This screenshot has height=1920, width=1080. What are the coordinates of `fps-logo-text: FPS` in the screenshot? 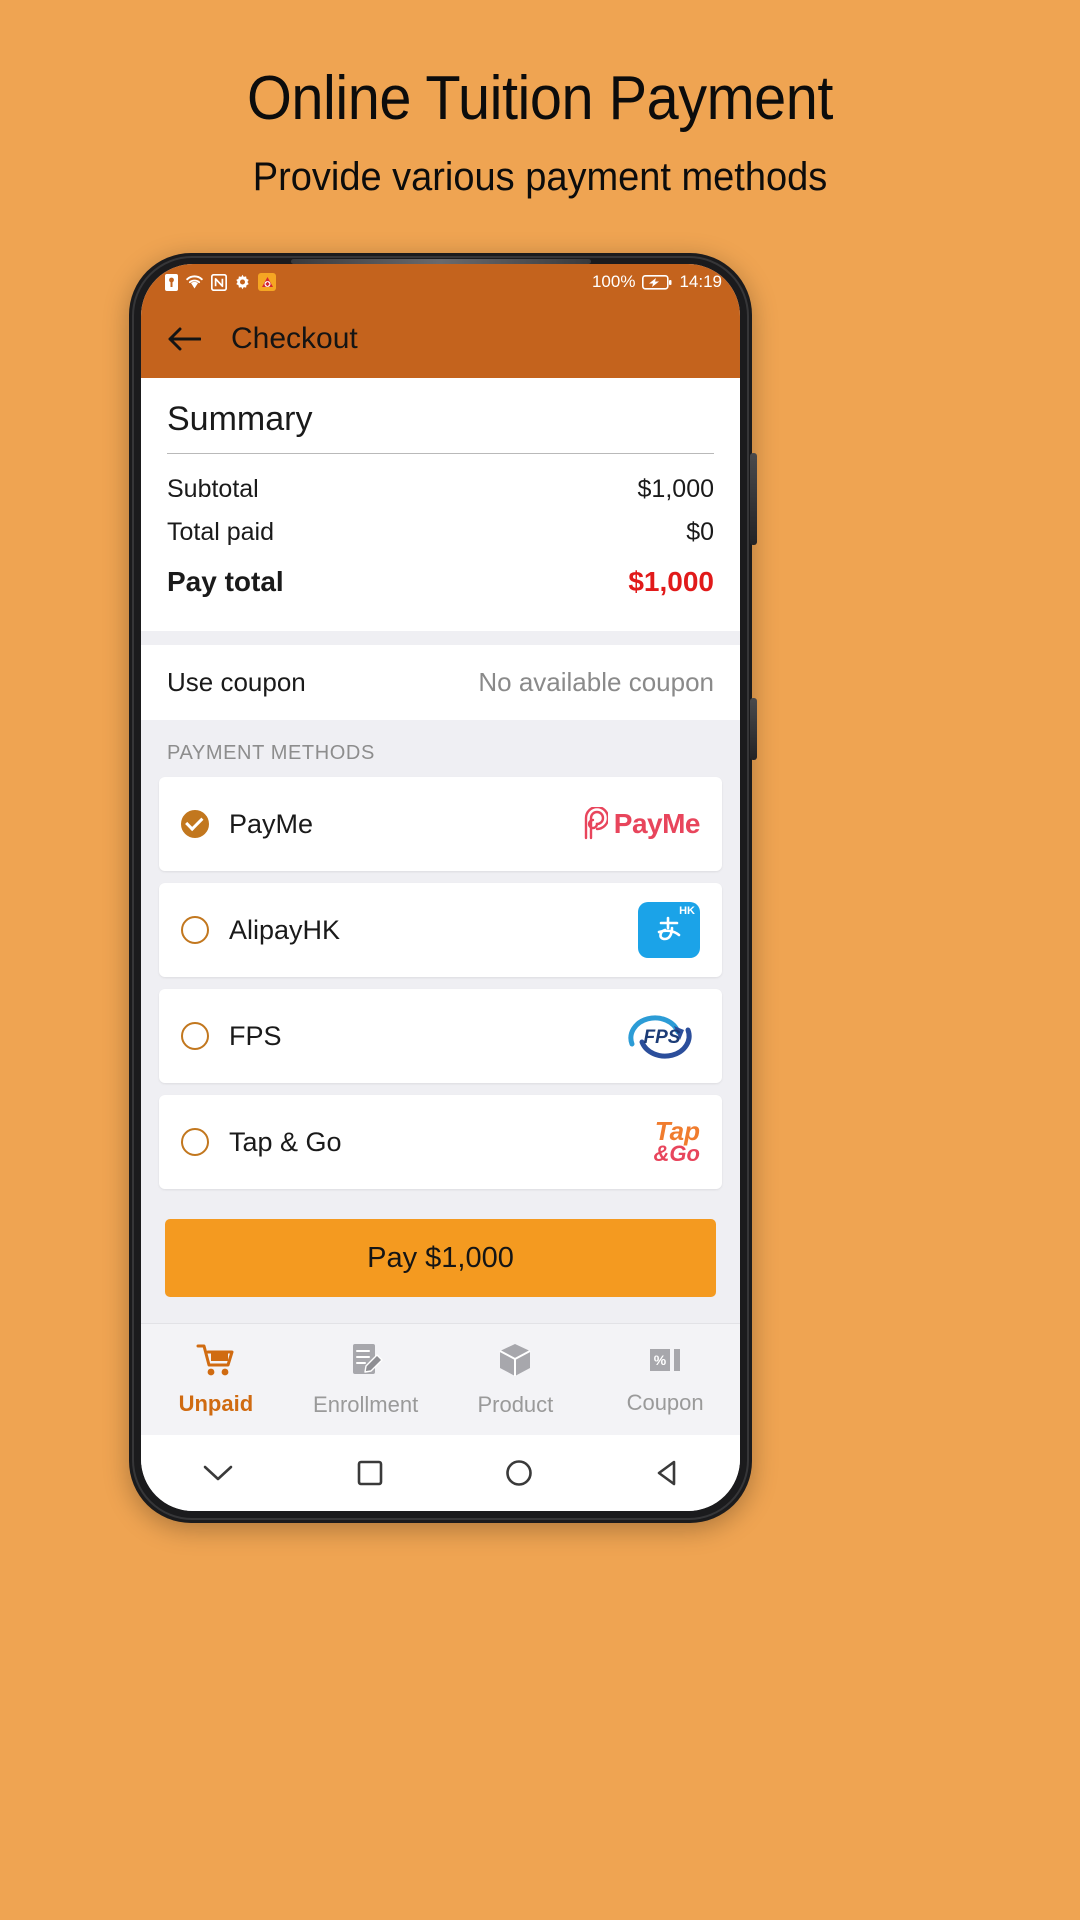 It's located at (662, 1037).